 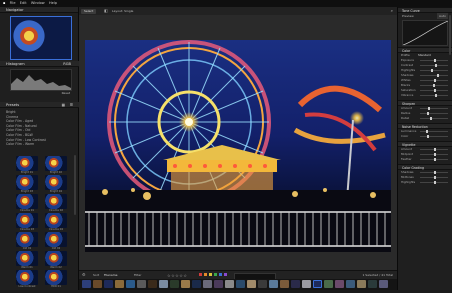 What do you see at coordinates (406, 80) in the screenshot?
I see `slider-label: Whites` at bounding box center [406, 80].